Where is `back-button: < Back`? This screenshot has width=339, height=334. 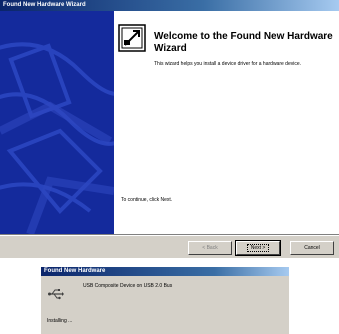
back-button: < Back is located at coordinates (210, 248).